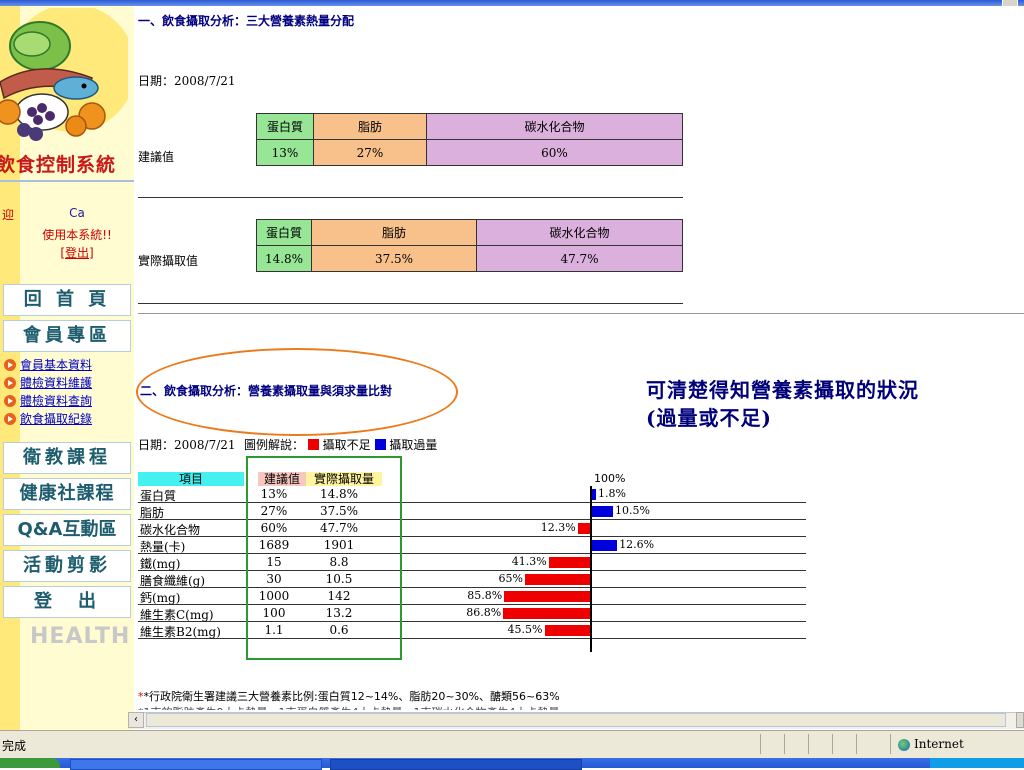  What do you see at coordinates (469, 139) in the screenshot?
I see `recommended-ratio-table: 蛋白質 脂肪 碳水化合物 13% 27% 60%` at bounding box center [469, 139].